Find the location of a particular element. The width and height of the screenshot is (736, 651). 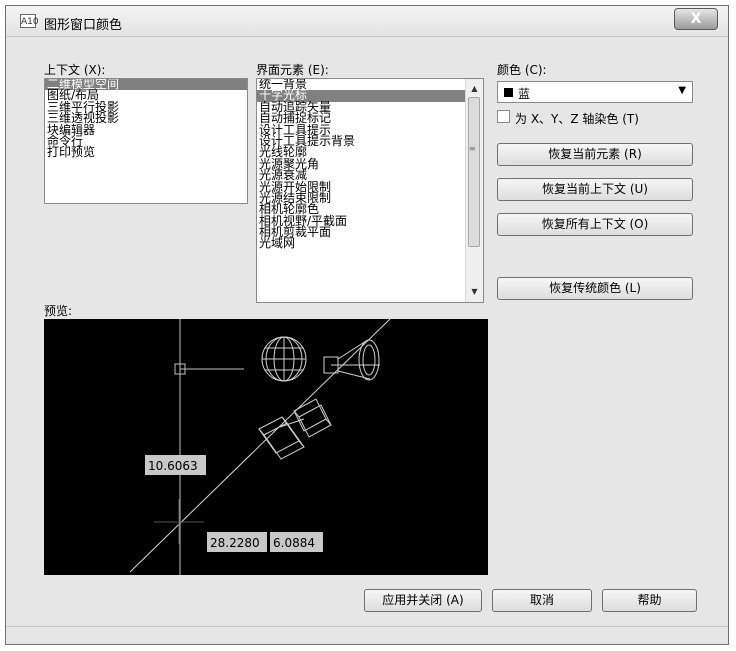

autocad-app-icon: A10 is located at coordinates (29, 21).